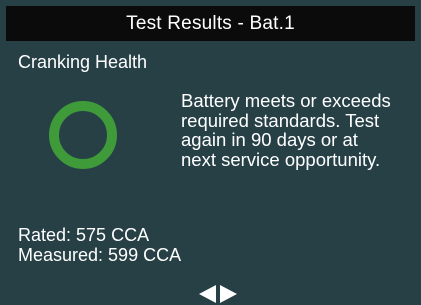 The image size is (421, 305). I want to click on rated-cca: Rated: 575 CCA, so click(84, 235).